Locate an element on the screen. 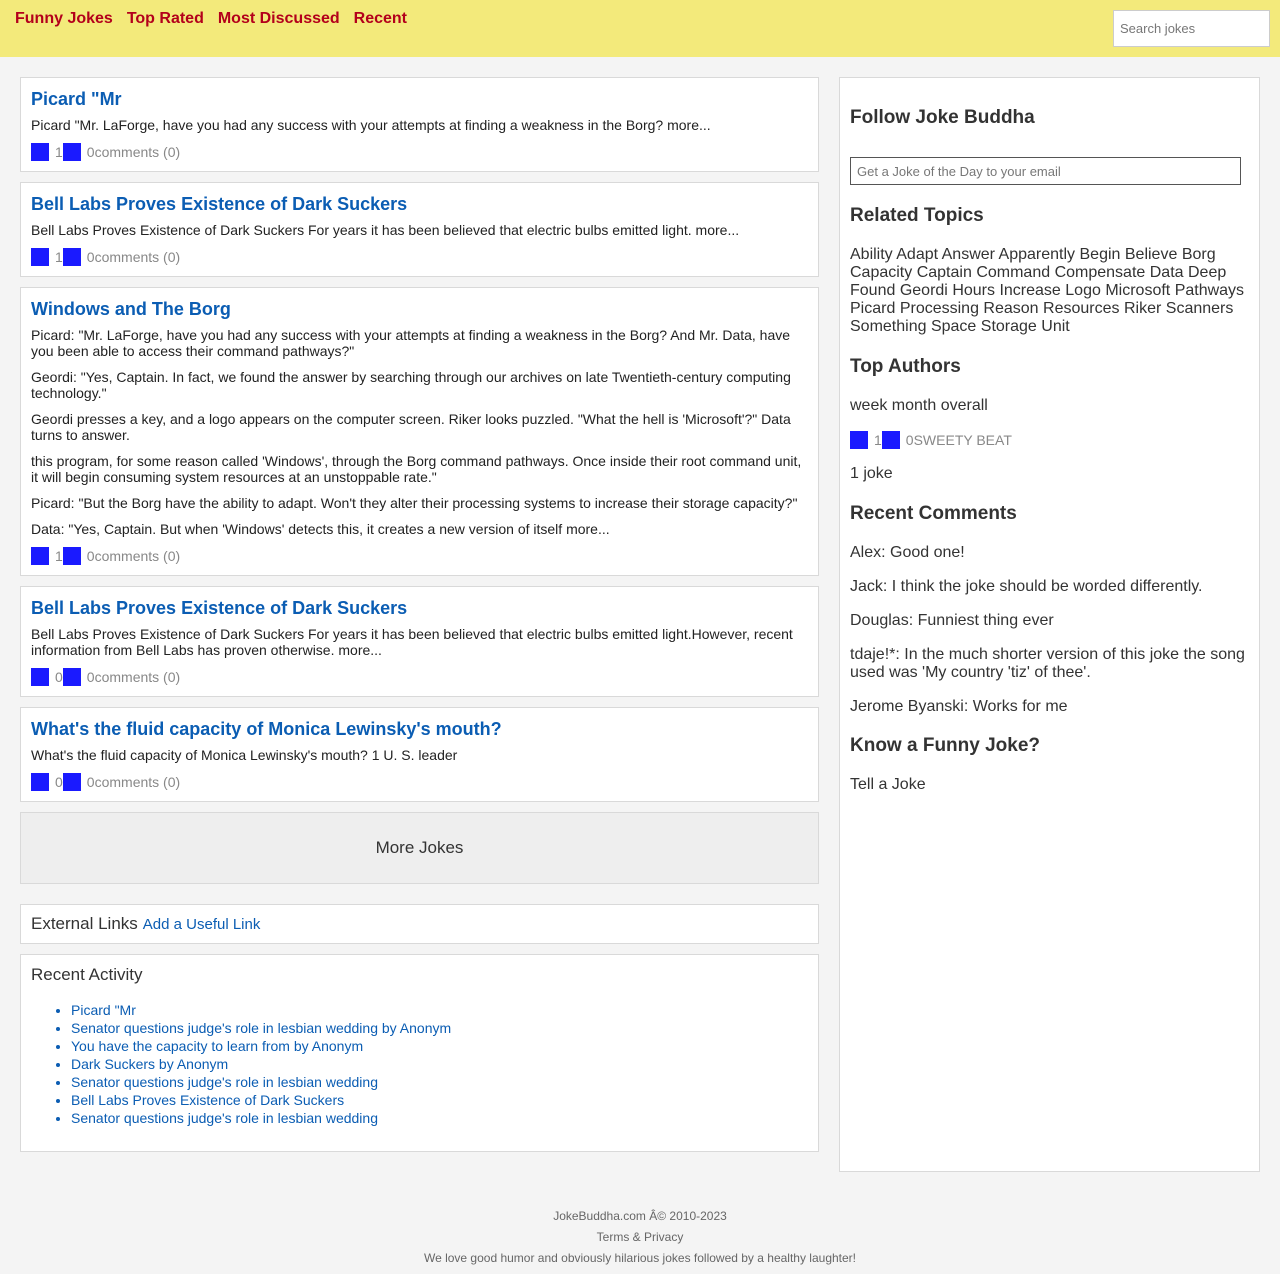 Image resolution: width=1280 pixels, height=1274 pixels. topic-link: Riker is located at coordinates (1142, 308).